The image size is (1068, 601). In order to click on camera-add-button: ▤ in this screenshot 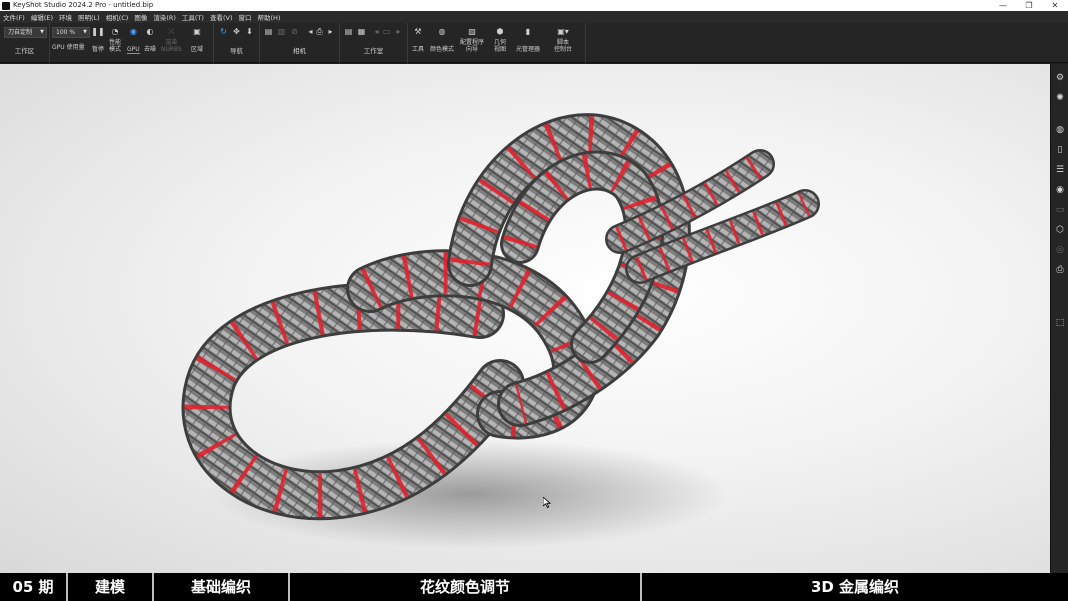, I will do `click(268, 32)`.